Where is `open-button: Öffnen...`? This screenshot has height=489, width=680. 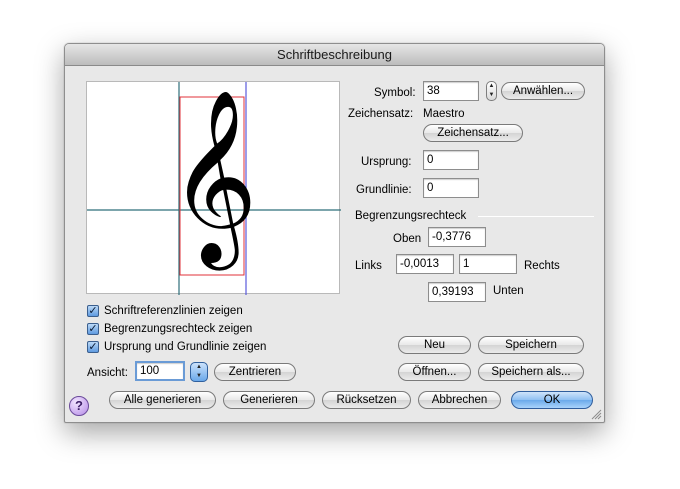
open-button: Öffnen... is located at coordinates (434, 372).